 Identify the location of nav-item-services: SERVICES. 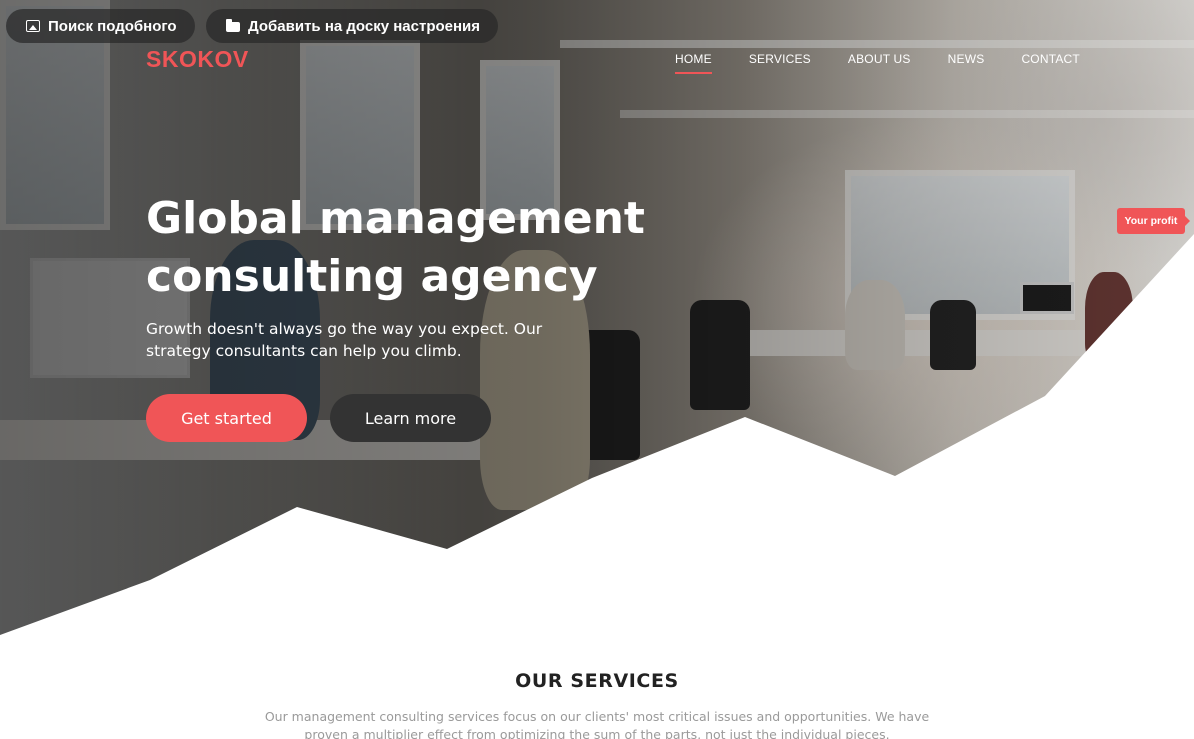
(780, 63).